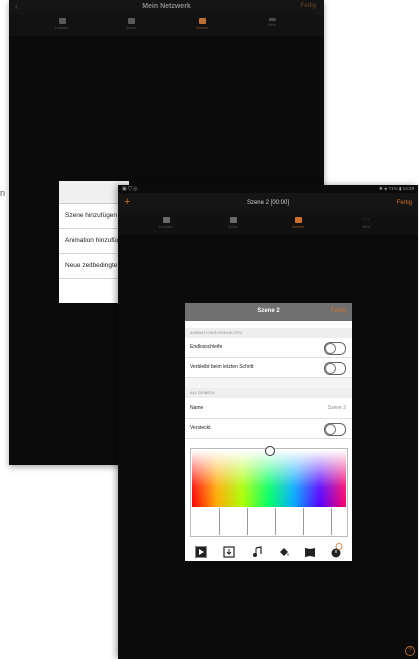 Image resolution: width=419 pixels, height=659 pixels. Describe the element at coordinates (62, 28) in the screenshot. I see `back-tab-label: Leuchten` at that location.